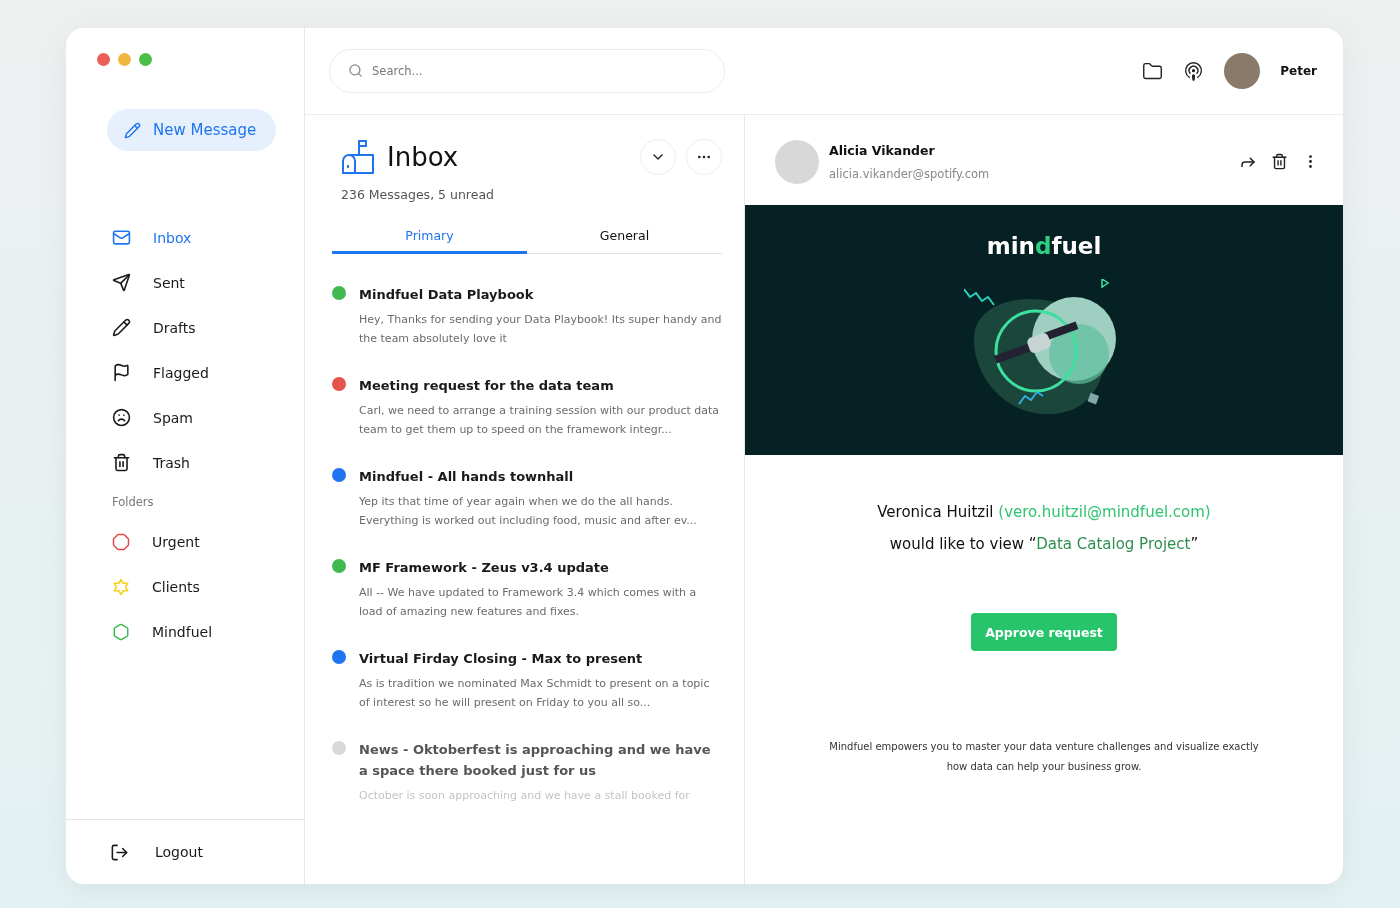  I want to click on expand-button, so click(658, 157).